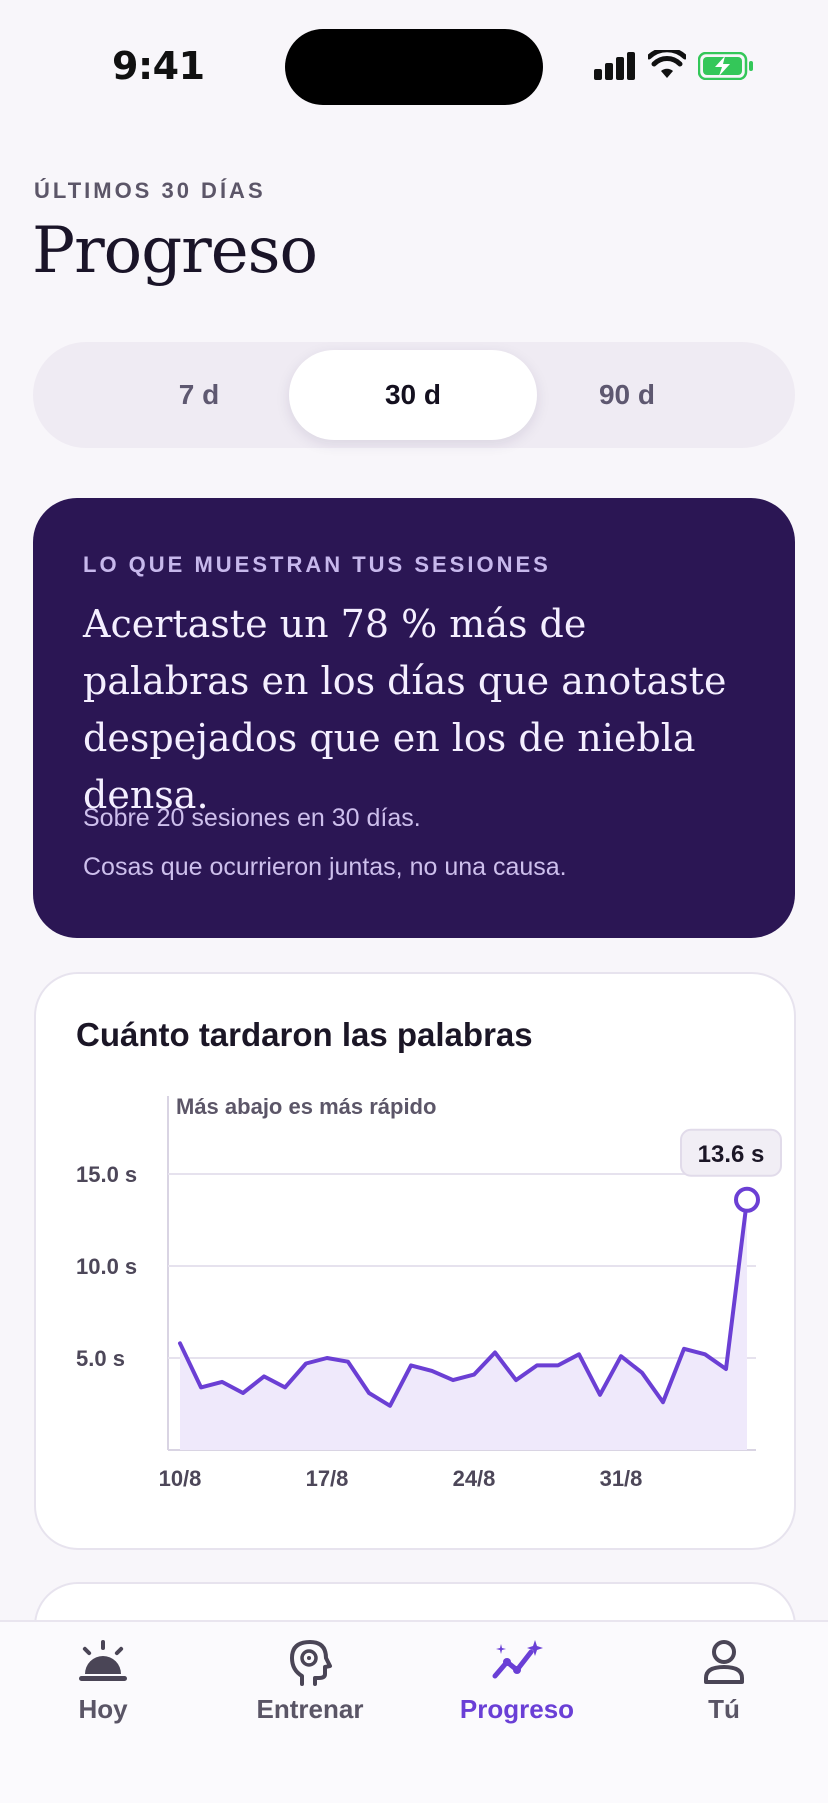 This screenshot has height=1803, width=828. What do you see at coordinates (150, 190) in the screenshot?
I see `period-eyebrow: ÚLTIMOS 30 DÍAS` at bounding box center [150, 190].